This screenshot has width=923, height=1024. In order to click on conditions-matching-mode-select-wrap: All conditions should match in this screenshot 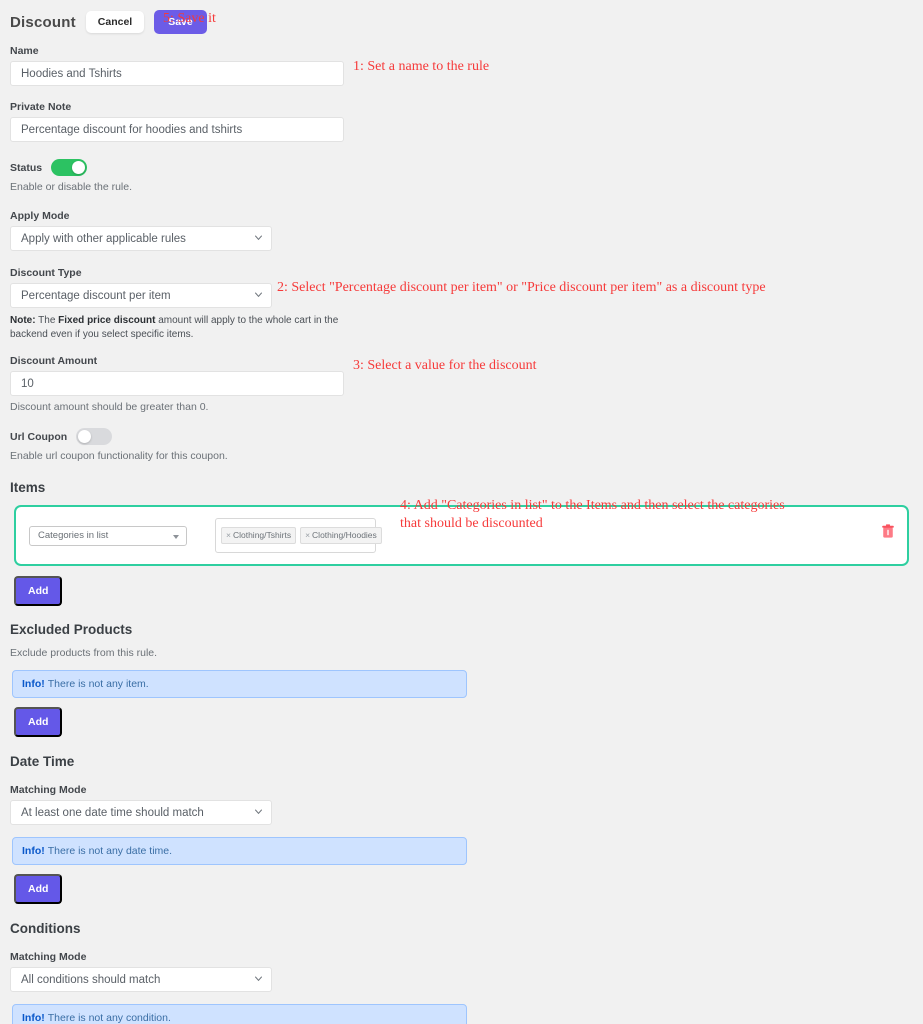, I will do `click(141, 979)`.